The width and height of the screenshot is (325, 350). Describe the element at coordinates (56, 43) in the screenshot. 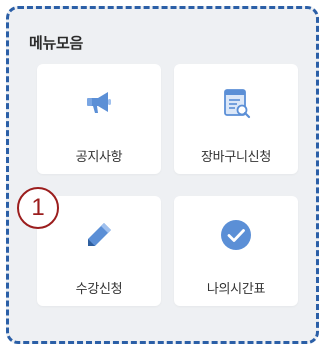

I see `menu-title: 메뉴모음` at that location.